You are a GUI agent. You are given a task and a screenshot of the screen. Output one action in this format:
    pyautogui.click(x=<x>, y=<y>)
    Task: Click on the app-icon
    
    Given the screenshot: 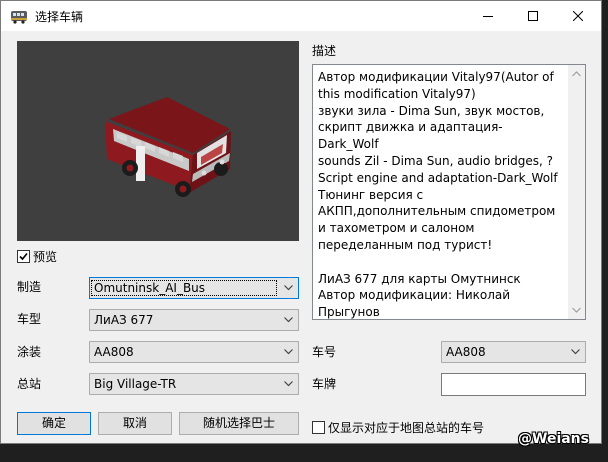 What is the action you would take?
    pyautogui.click(x=19, y=17)
    